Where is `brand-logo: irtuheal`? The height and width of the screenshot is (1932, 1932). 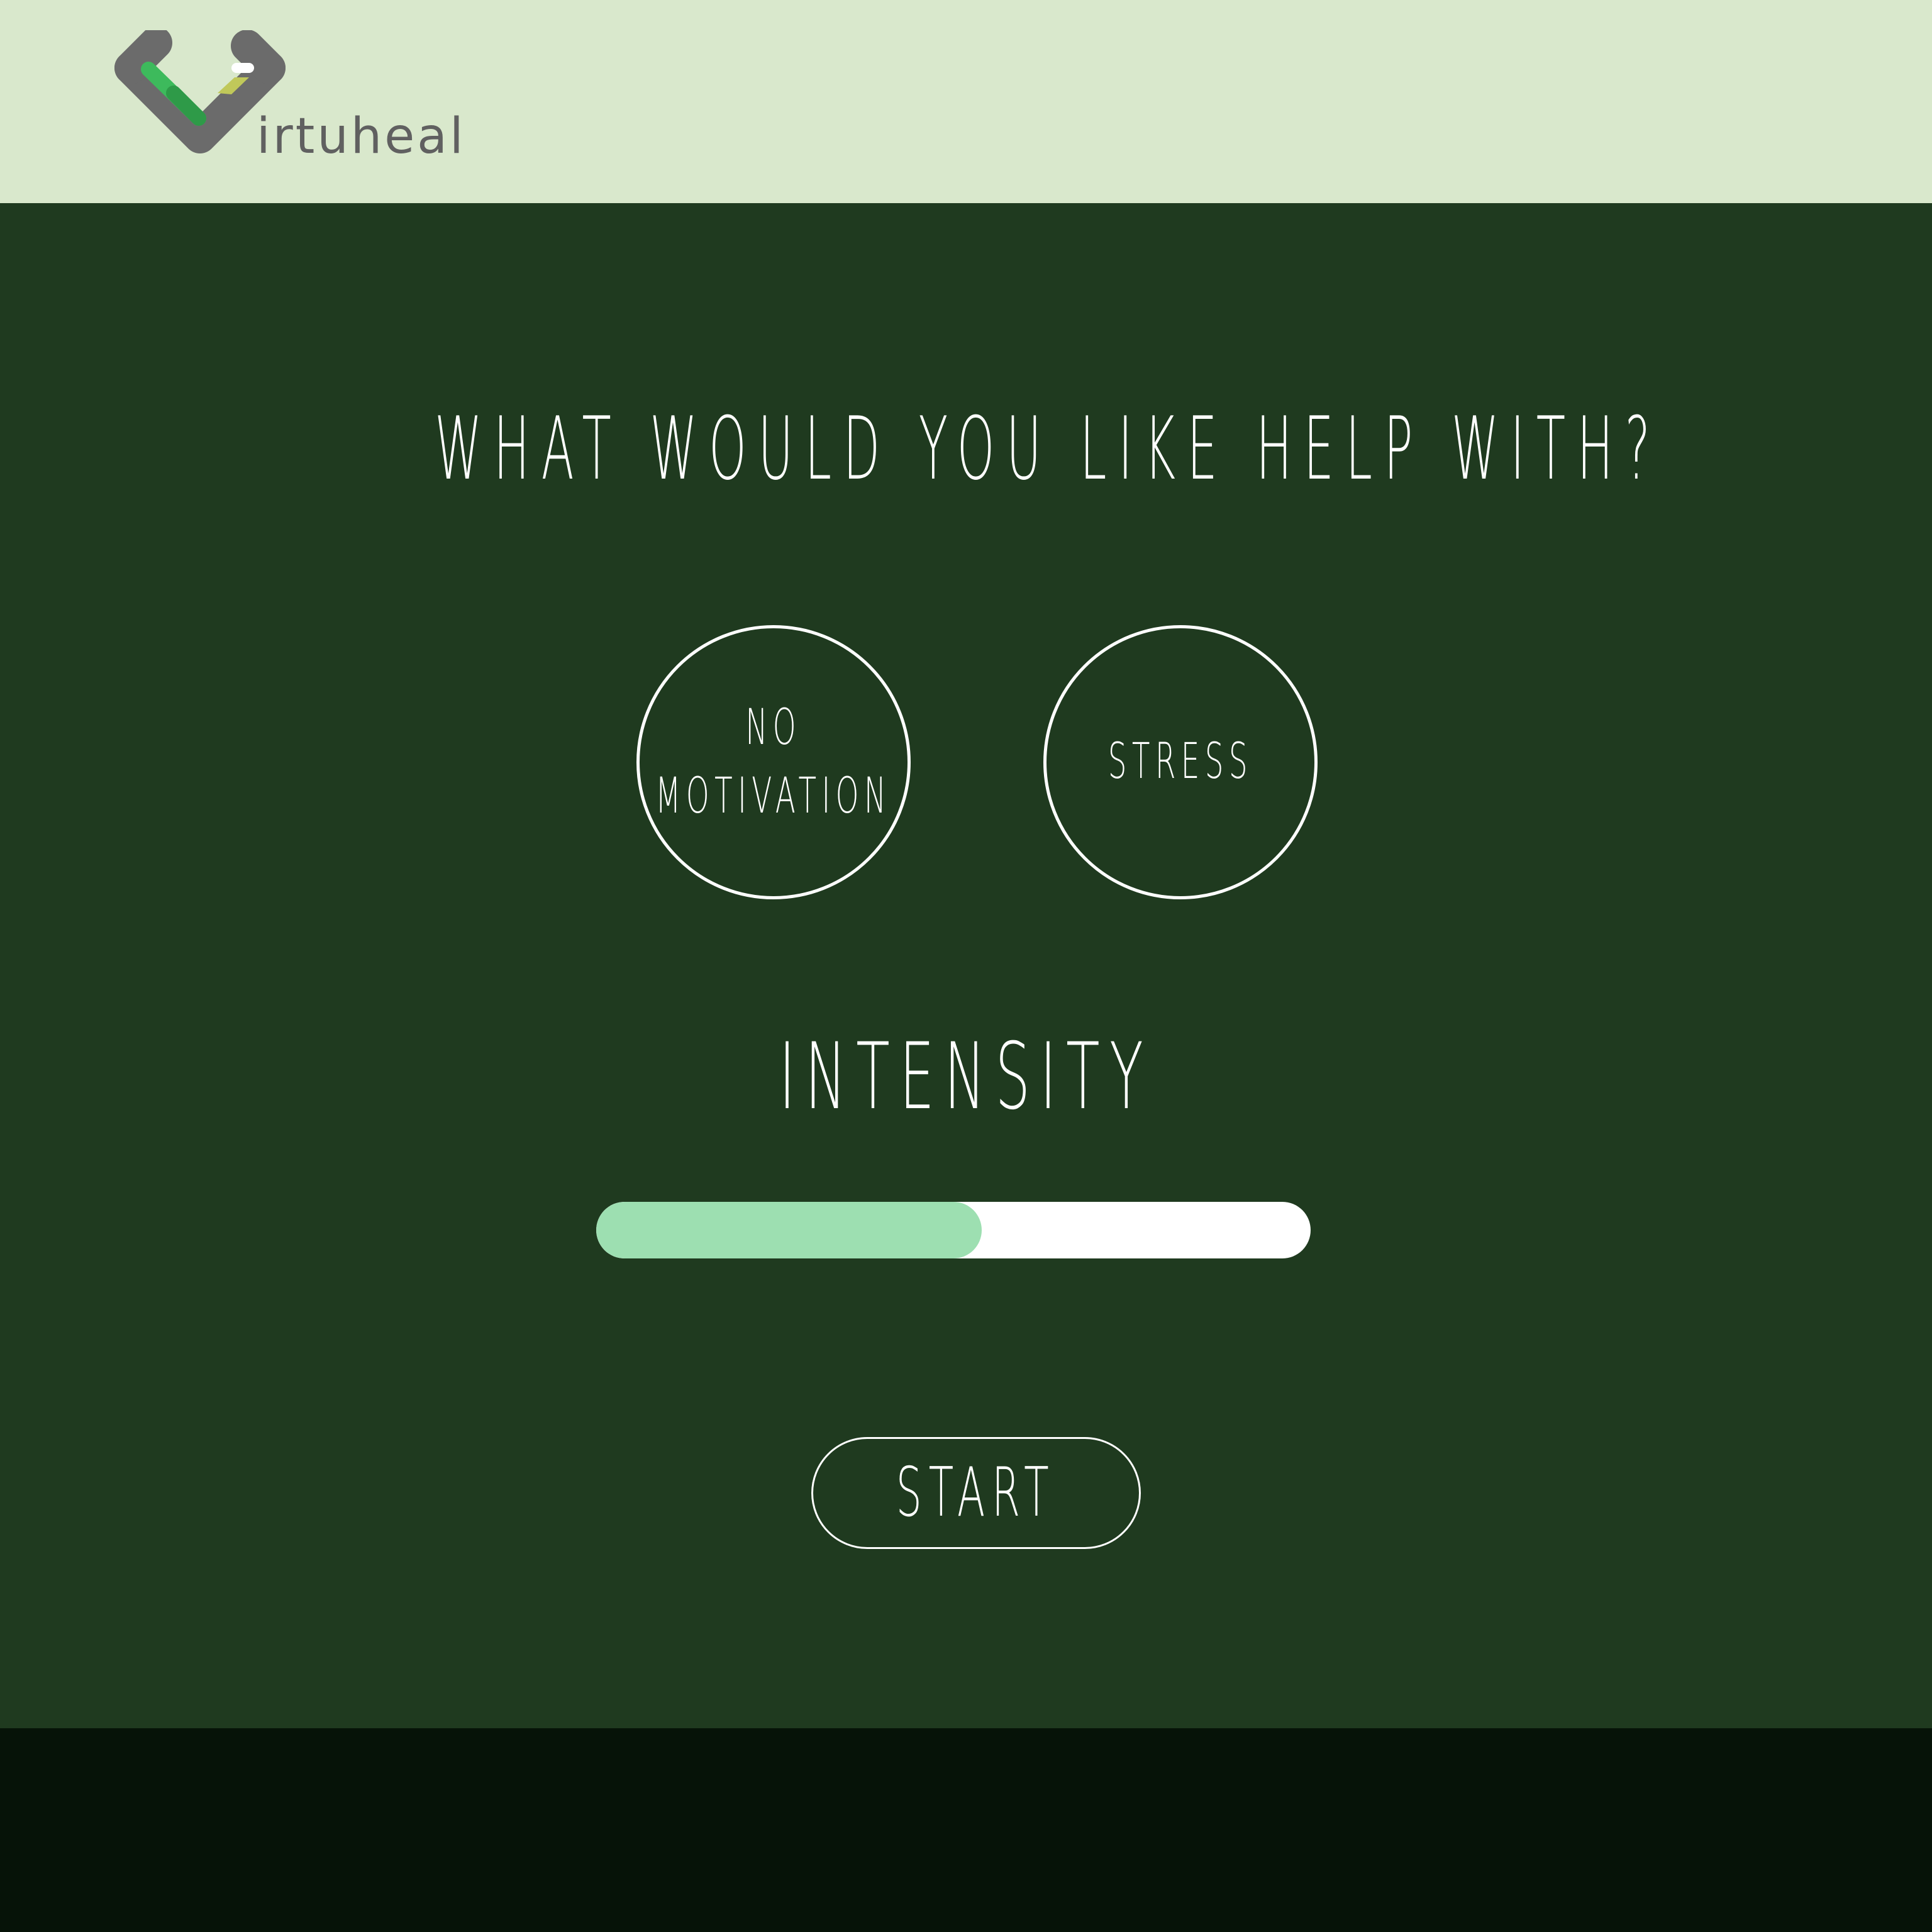 brand-logo: irtuheal is located at coordinates (288, 99).